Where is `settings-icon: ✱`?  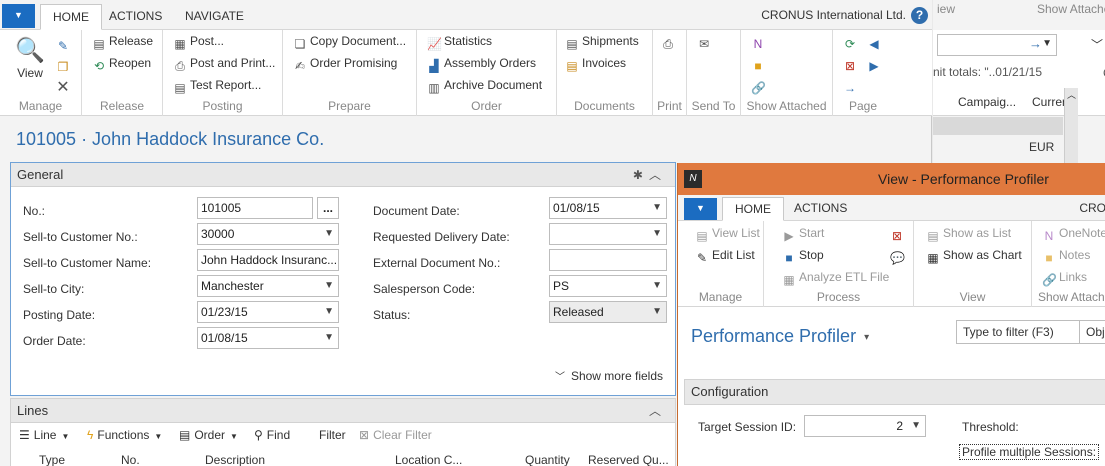
settings-icon: ✱ is located at coordinates (641, 175).